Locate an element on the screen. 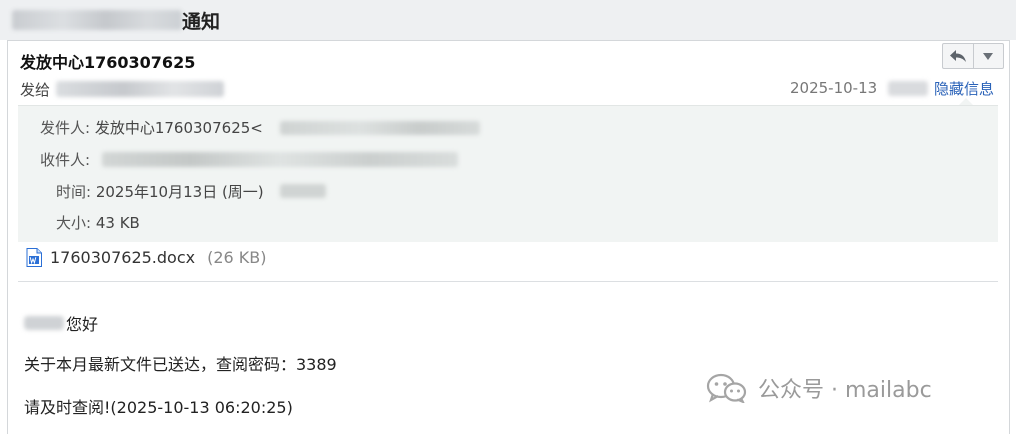  reply-icon is located at coordinates (957, 56).